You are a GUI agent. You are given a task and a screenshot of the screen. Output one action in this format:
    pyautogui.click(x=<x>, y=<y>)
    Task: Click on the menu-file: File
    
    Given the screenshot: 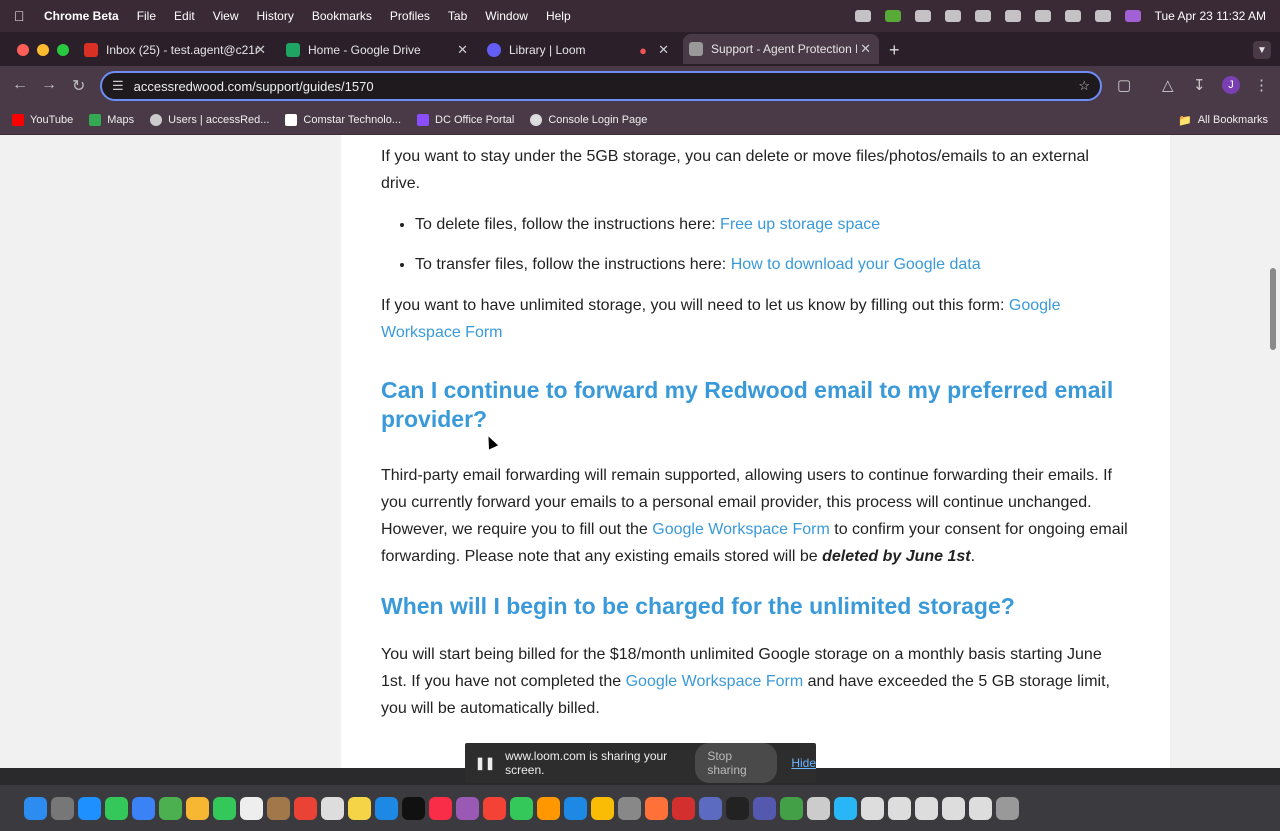 What is the action you would take?
    pyautogui.click(x=146, y=16)
    